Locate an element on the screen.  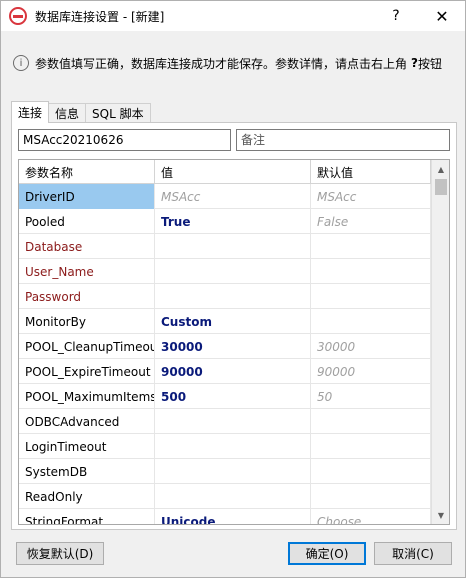
table-row: Pooled True False is located at coordinates (225, 221).